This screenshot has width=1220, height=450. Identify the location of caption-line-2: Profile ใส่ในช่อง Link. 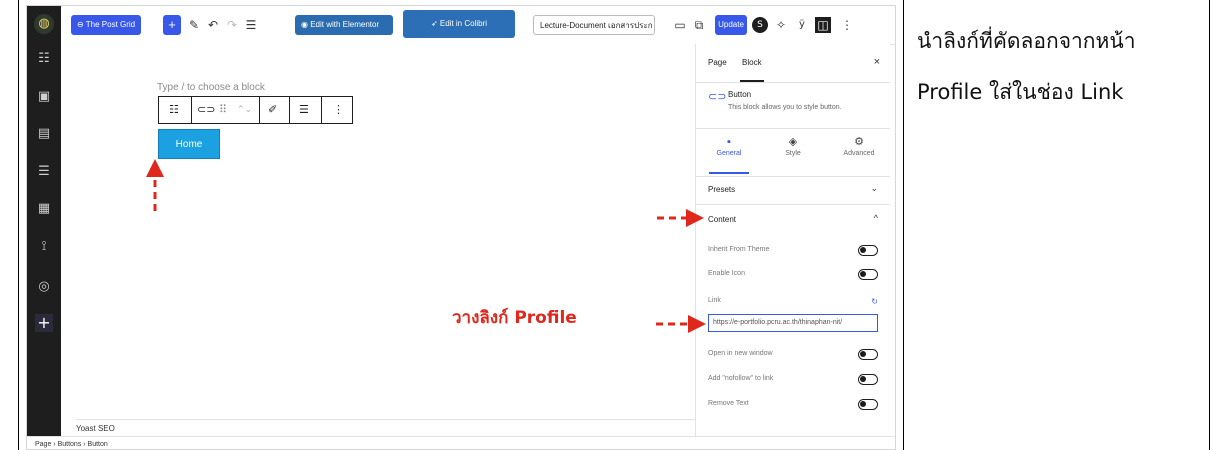
(1020, 92).